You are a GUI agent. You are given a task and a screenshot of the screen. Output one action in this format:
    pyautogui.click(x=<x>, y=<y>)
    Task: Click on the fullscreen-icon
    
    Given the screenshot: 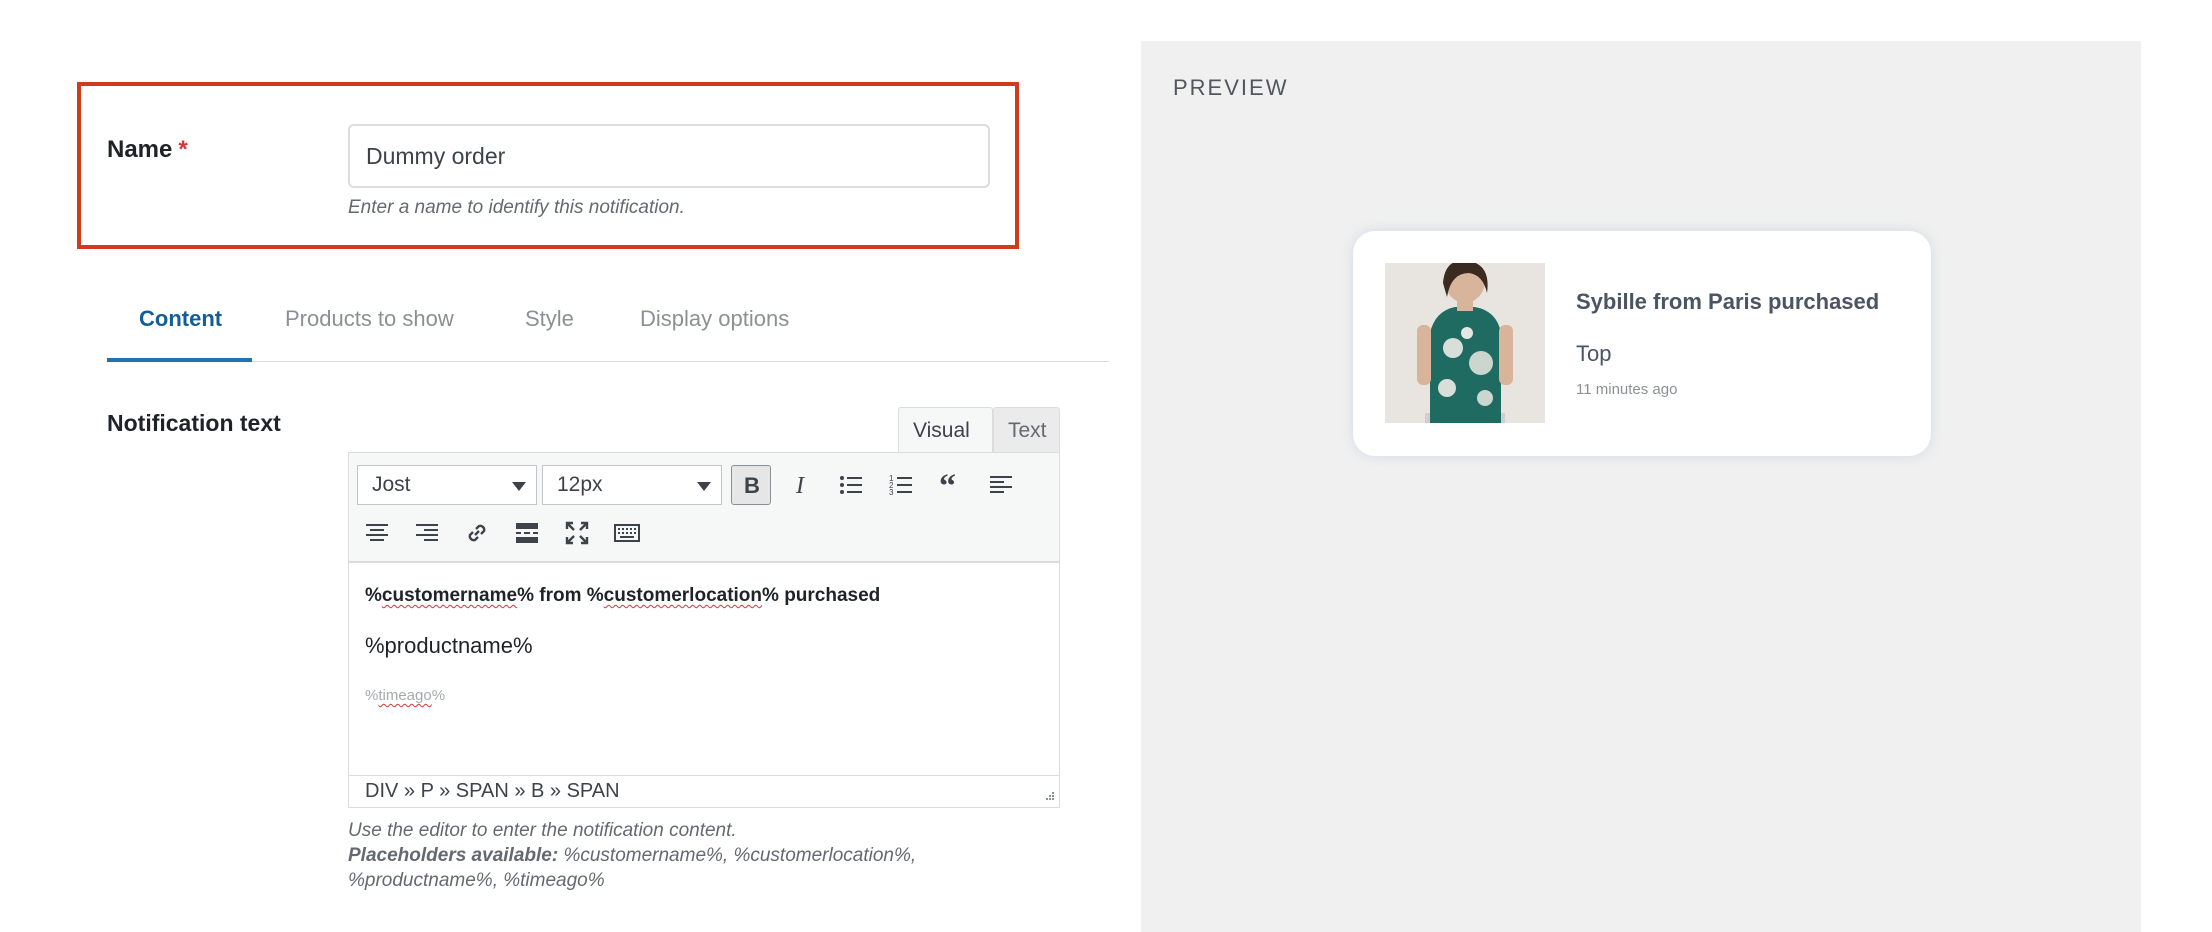 What is the action you would take?
    pyautogui.click(x=577, y=533)
    